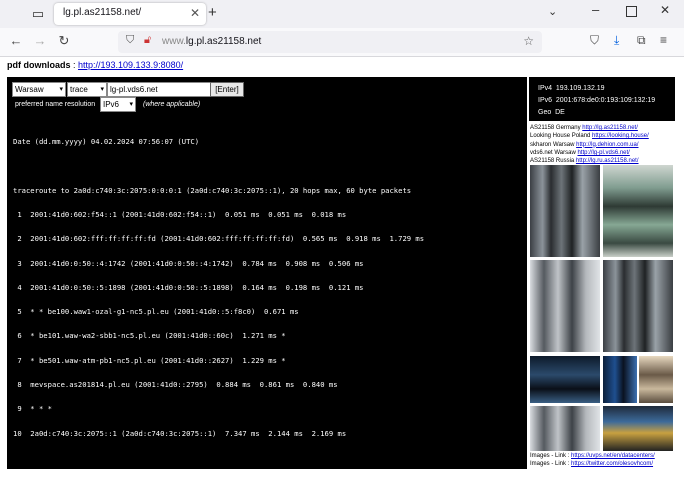 The height and width of the screenshot is (502, 684). I want to click on site-link: http://lg.as21158.net/, so click(610, 128).